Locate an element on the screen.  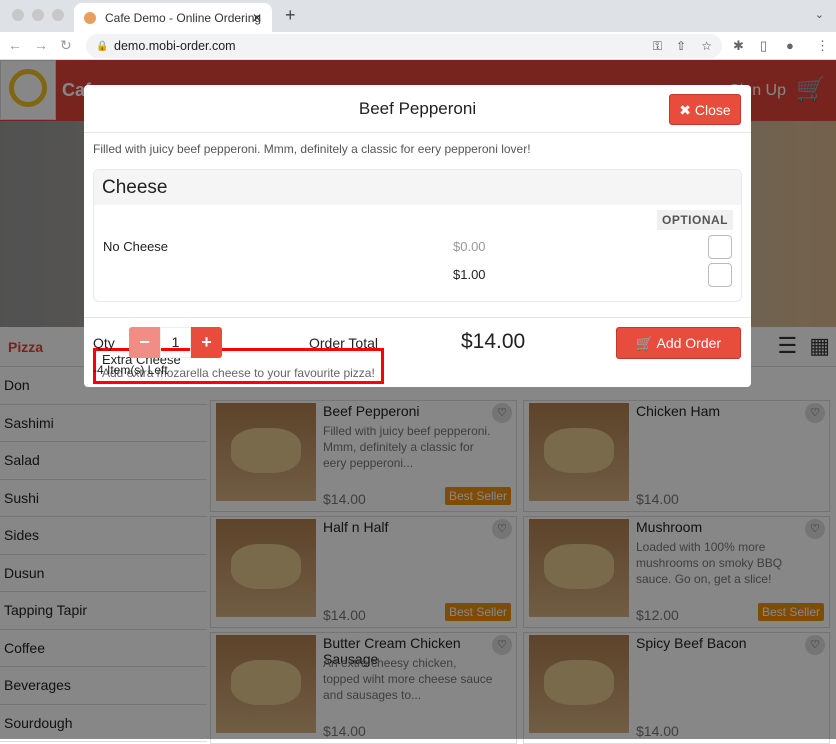
sidepanel-icon: ▯ is located at coordinates (763, 46).